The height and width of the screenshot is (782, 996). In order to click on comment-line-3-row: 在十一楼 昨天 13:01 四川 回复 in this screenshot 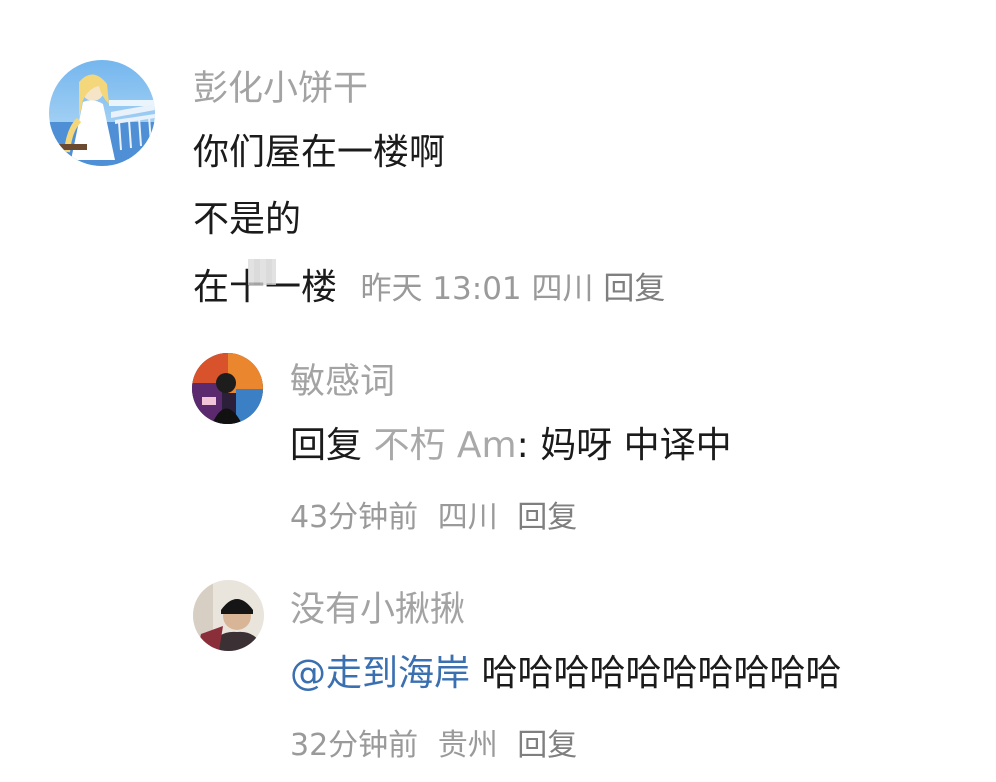, I will do `click(429, 285)`.